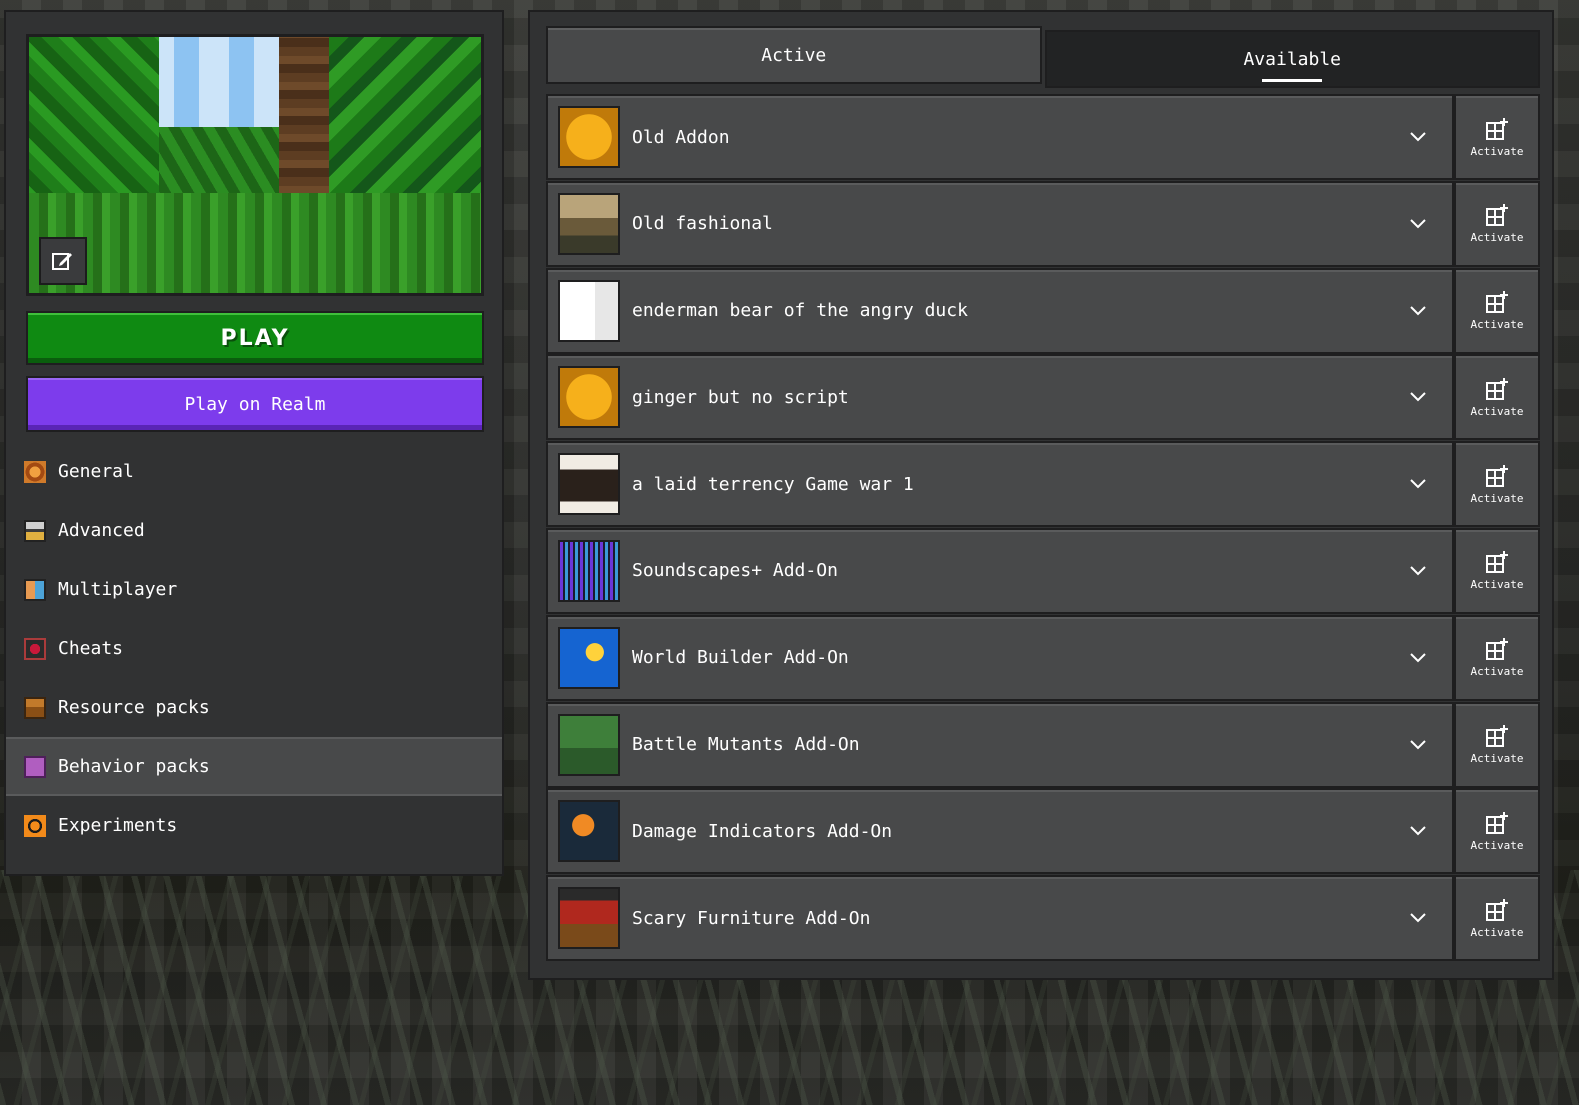 The height and width of the screenshot is (1105, 1579). Describe the element at coordinates (1292, 80) in the screenshot. I see `tab-selected-indicator` at that location.